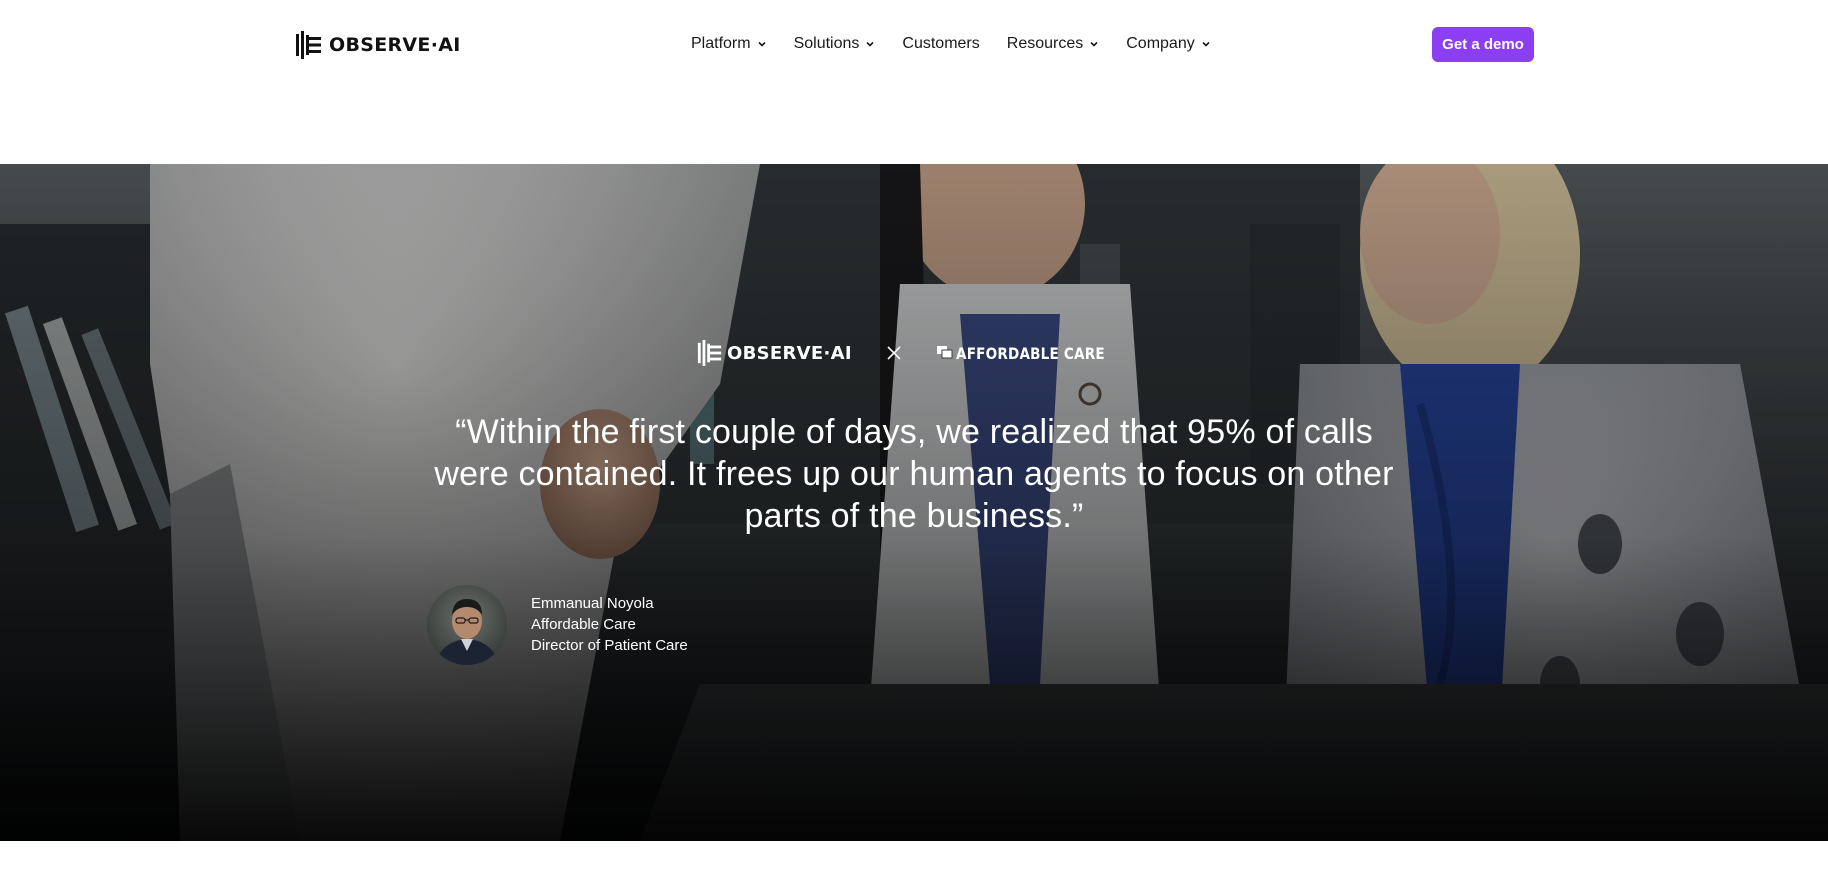 The height and width of the screenshot is (879, 1828). I want to click on observe-ai-logo: OBSERVE·AI, so click(378, 45).